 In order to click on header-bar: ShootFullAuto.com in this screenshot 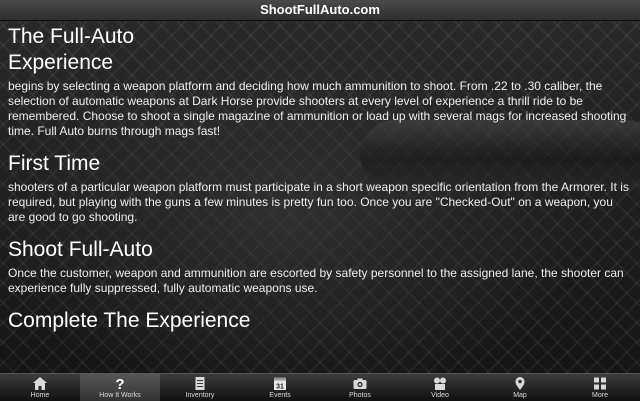, I will do `click(320, 10)`.